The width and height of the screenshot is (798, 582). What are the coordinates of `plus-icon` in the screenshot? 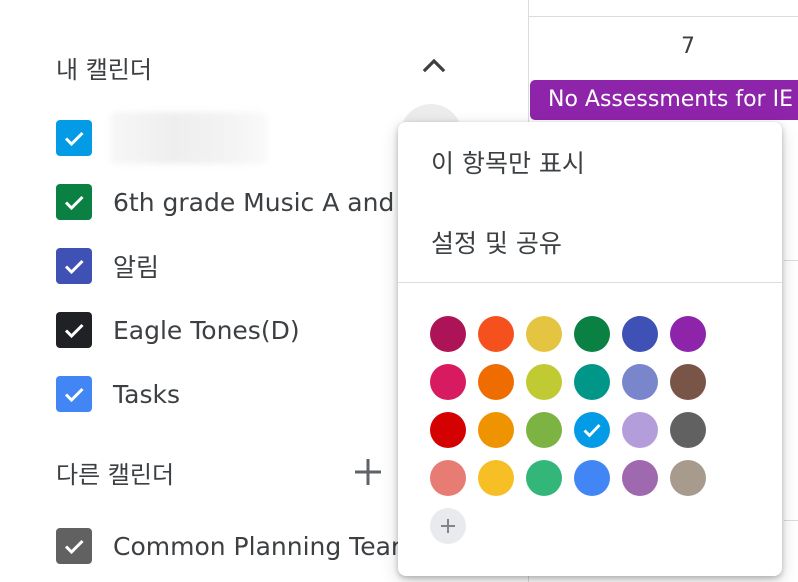 It's located at (448, 526).